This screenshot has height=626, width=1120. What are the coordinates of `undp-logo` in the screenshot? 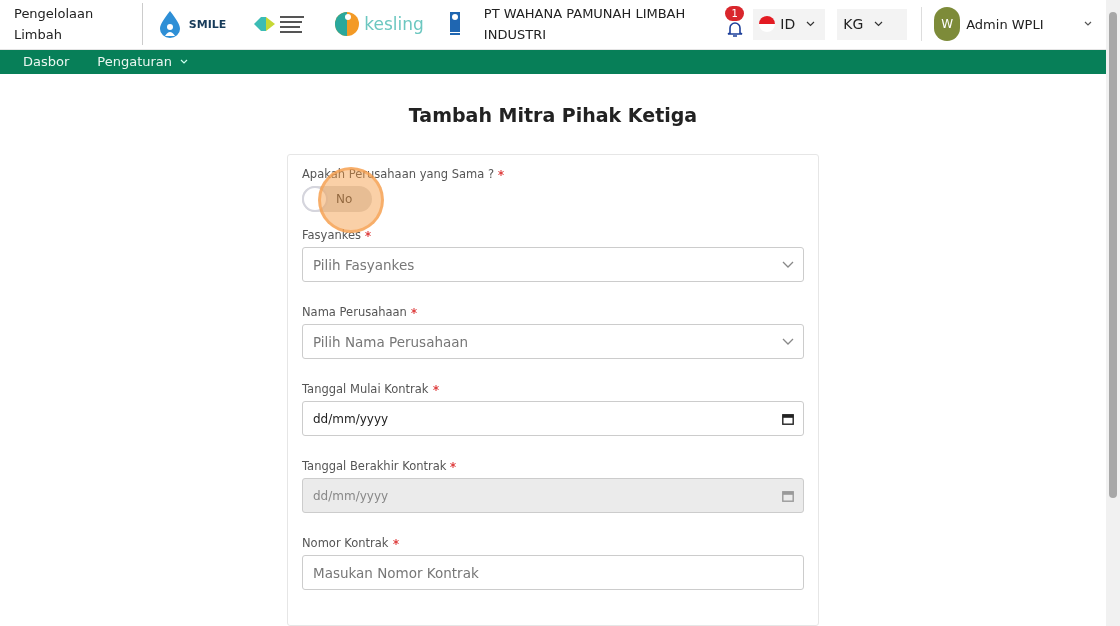 It's located at (454, 24).